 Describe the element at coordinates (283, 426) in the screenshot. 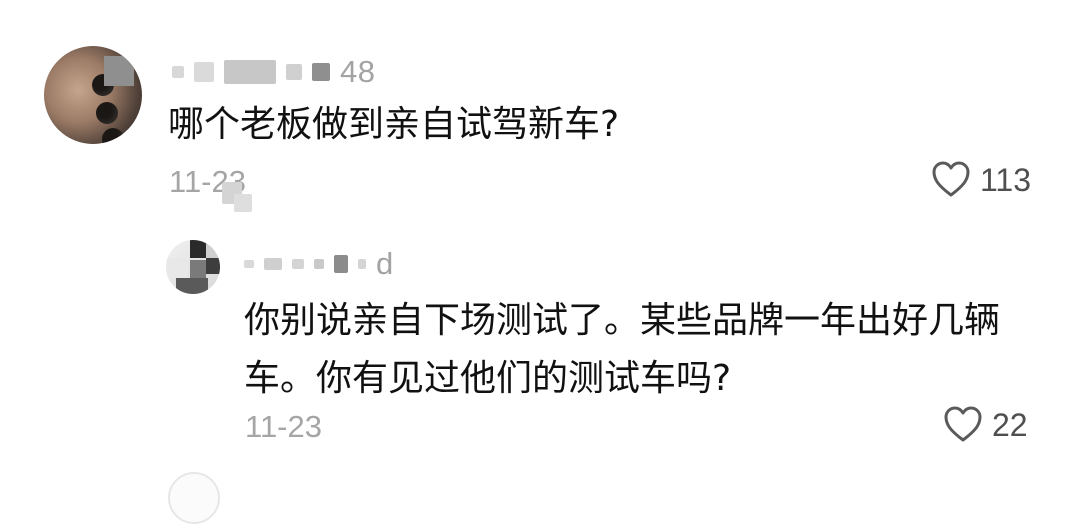

I see `reply-date: 11-23` at that location.